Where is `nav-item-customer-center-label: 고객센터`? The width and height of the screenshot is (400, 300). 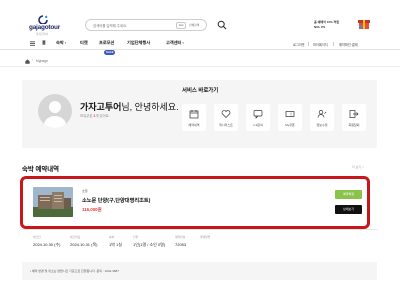
nav-item-customer-center-label: 고객센터 is located at coordinates (174, 42).